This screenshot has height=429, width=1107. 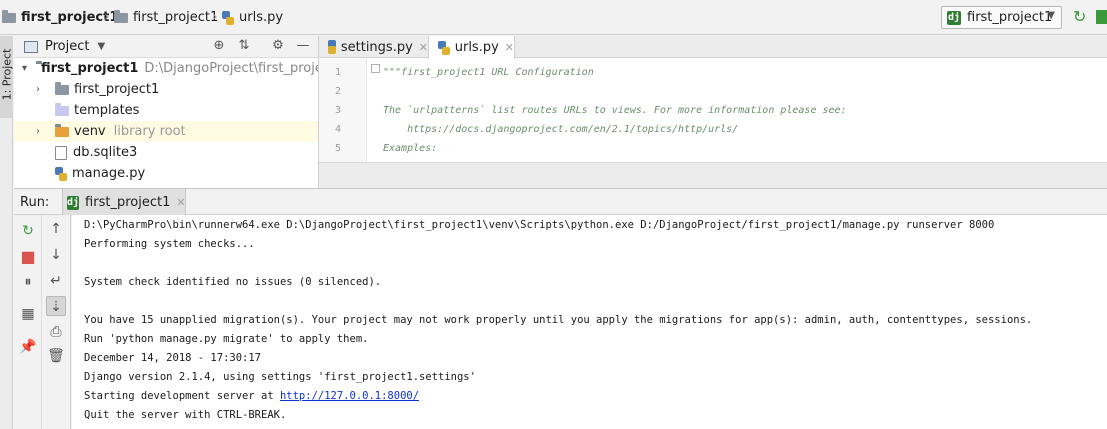 What do you see at coordinates (31, 46) in the screenshot?
I see `project-view-icon` at bounding box center [31, 46].